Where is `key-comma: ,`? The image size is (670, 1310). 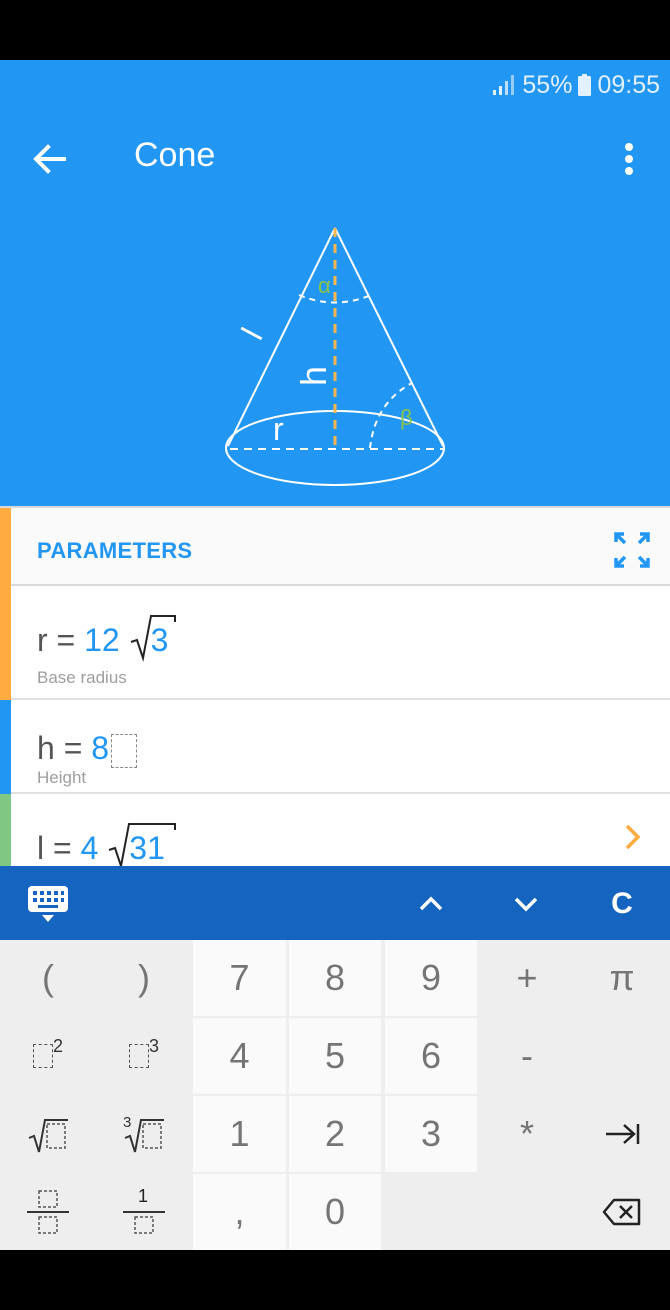 key-comma: , is located at coordinates (239, 1212).